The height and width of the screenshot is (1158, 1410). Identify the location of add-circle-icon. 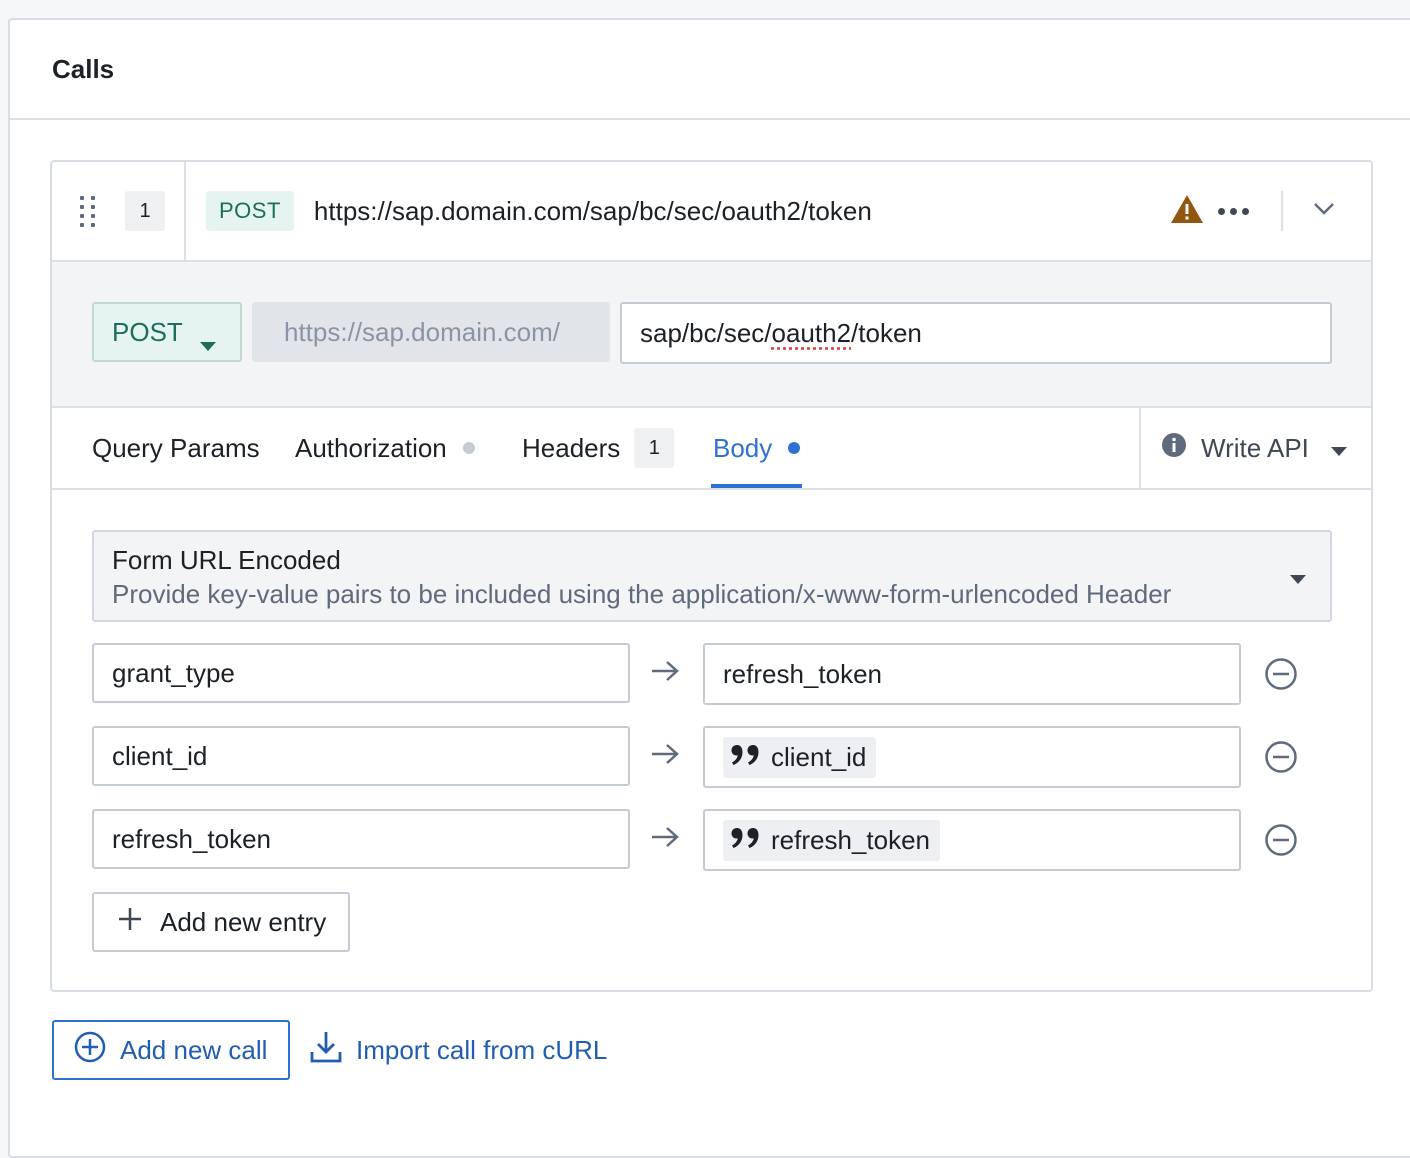
(90, 1050).